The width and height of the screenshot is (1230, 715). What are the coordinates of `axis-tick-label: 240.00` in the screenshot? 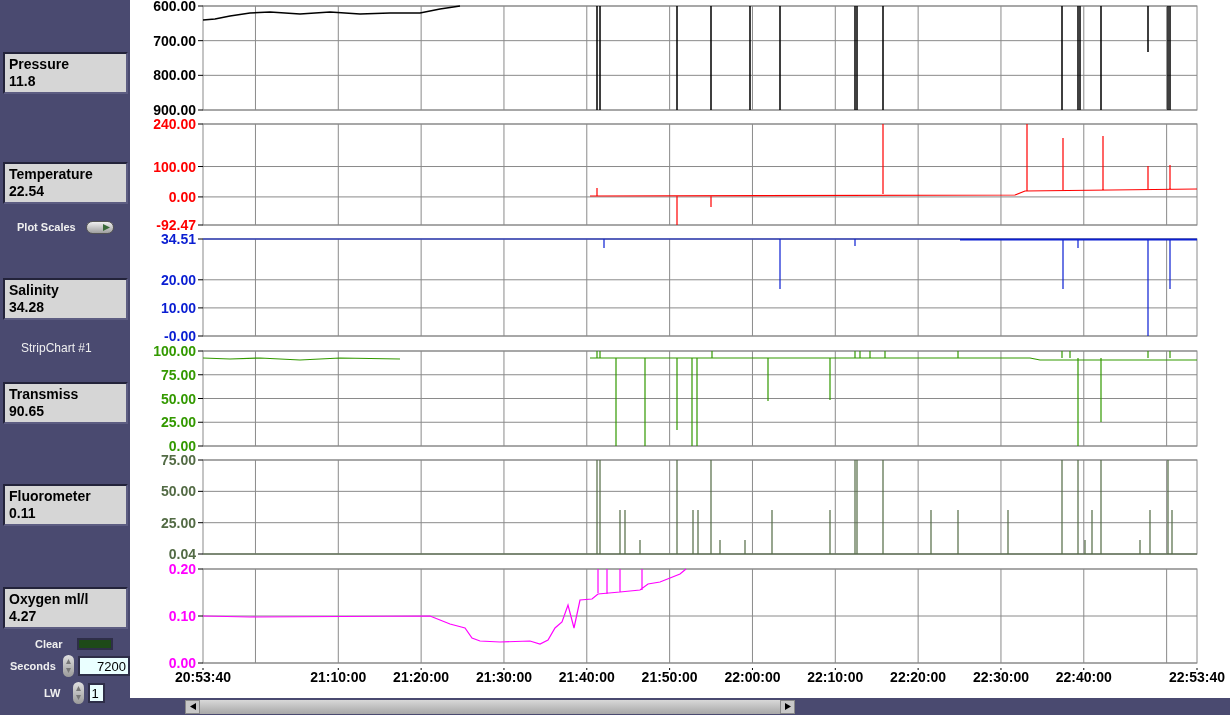 It's located at (174, 124).